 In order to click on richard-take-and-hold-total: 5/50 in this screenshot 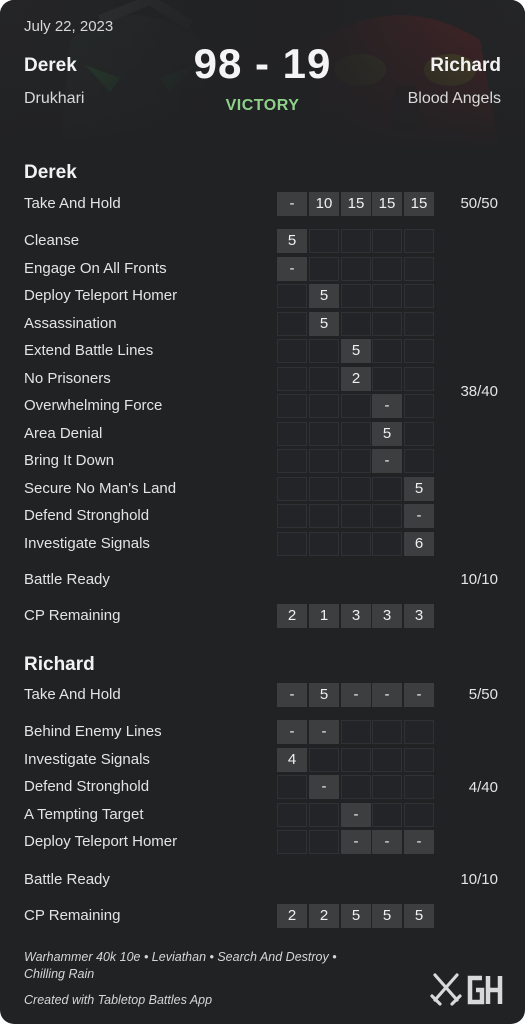, I will do `click(483, 694)`.